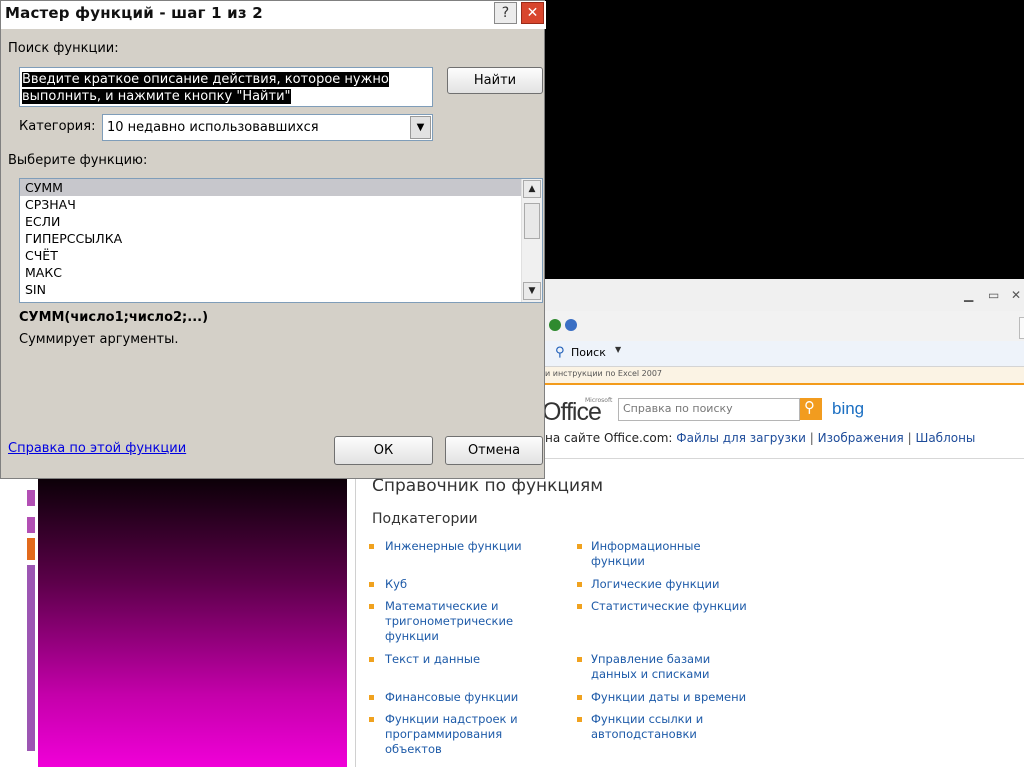 The width and height of the screenshot is (1024, 767). Describe the element at coordinates (532, 221) in the screenshot. I see `scroll-thumb` at that location.